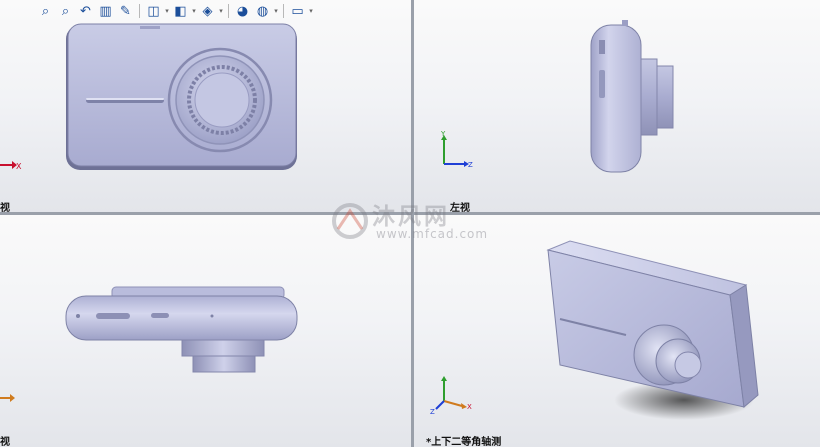 The image size is (820, 447). What do you see at coordinates (65, 11) in the screenshot?
I see `zoom-to-area-icon: ⌕` at bounding box center [65, 11].